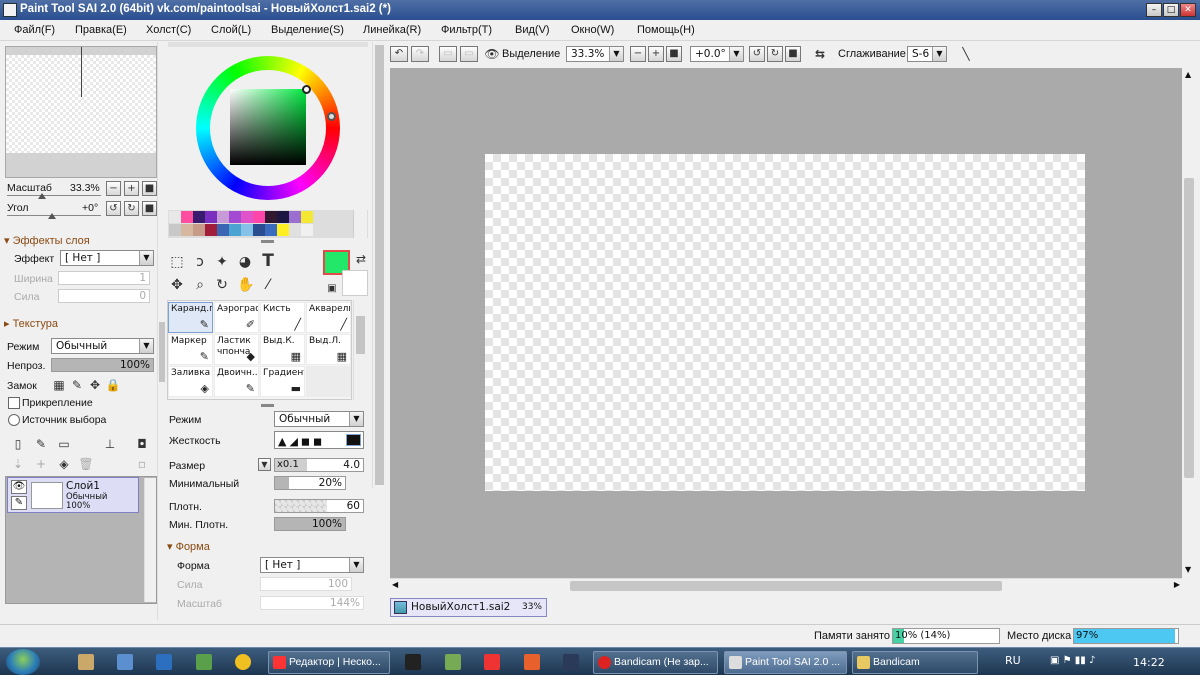  Describe the element at coordinates (1013, 660) in the screenshot. I see `language-indicator: RU` at that location.